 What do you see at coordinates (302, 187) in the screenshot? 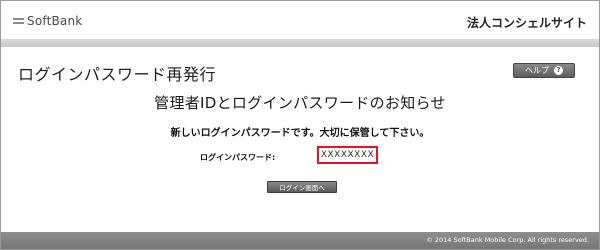
I see `go-to-login-button: ログイン画面へ` at bounding box center [302, 187].